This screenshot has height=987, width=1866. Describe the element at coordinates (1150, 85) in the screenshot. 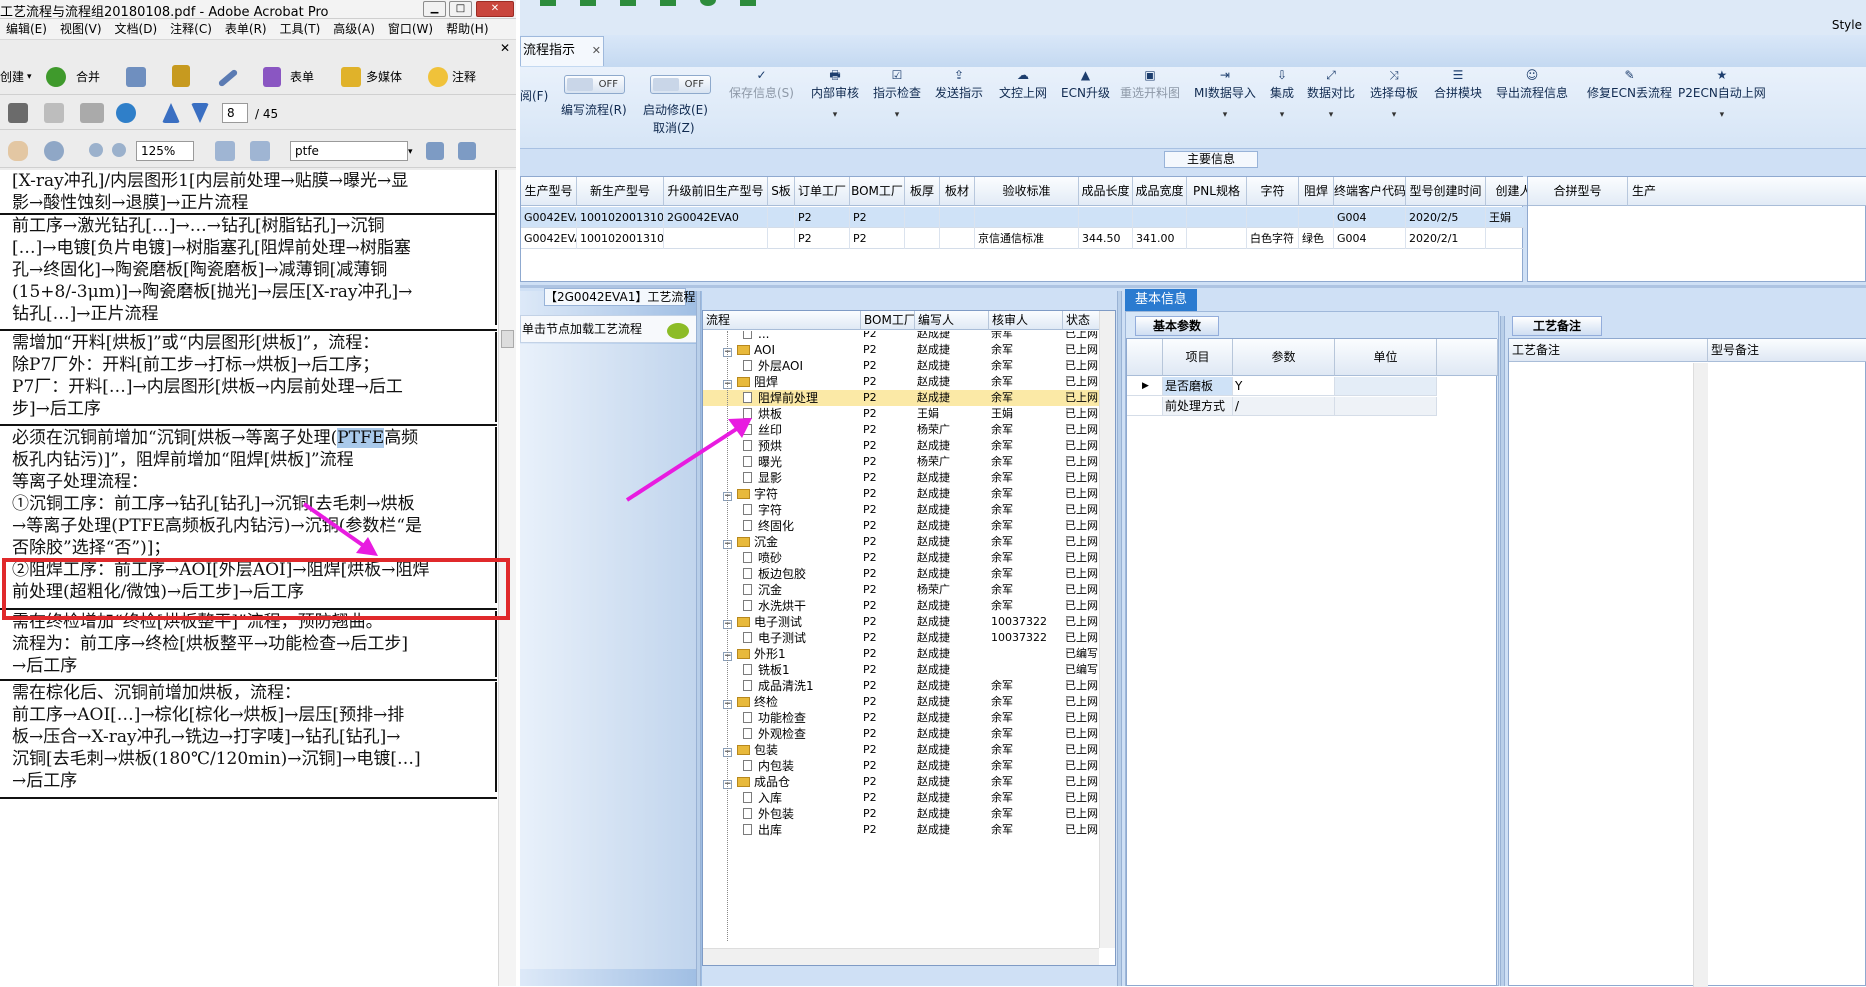

I see `ribbon-button-reselect-cutting-drawing: ▣ 重选开料图` at that location.